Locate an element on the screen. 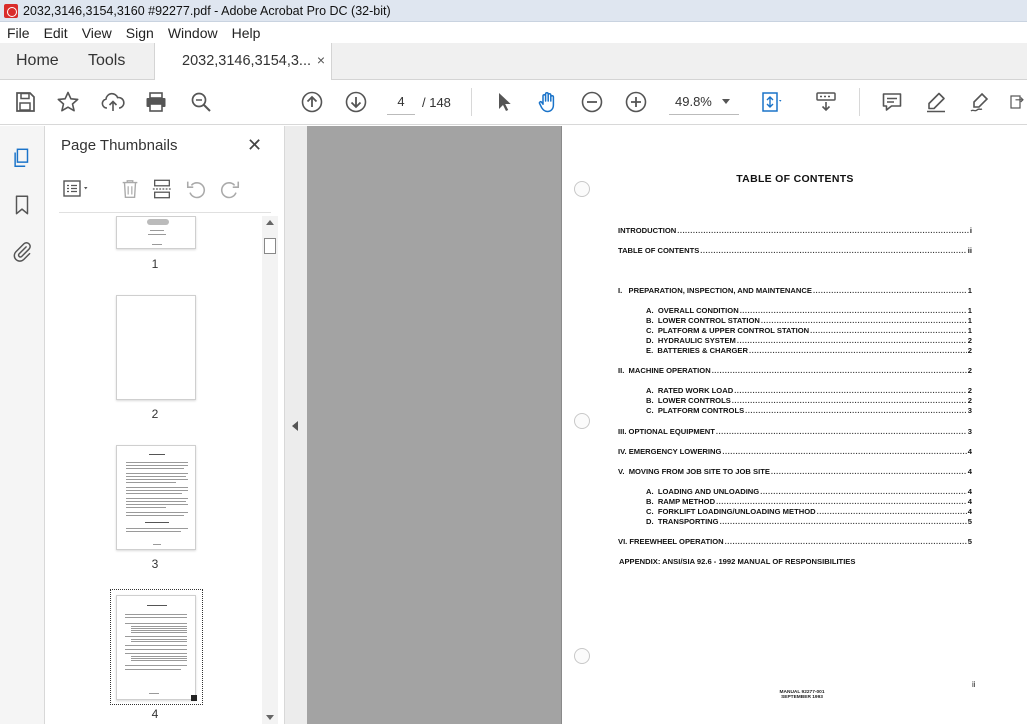 Image resolution: width=1027 pixels, height=724 pixels. more-tools-icon is located at coordinates (1017, 102).